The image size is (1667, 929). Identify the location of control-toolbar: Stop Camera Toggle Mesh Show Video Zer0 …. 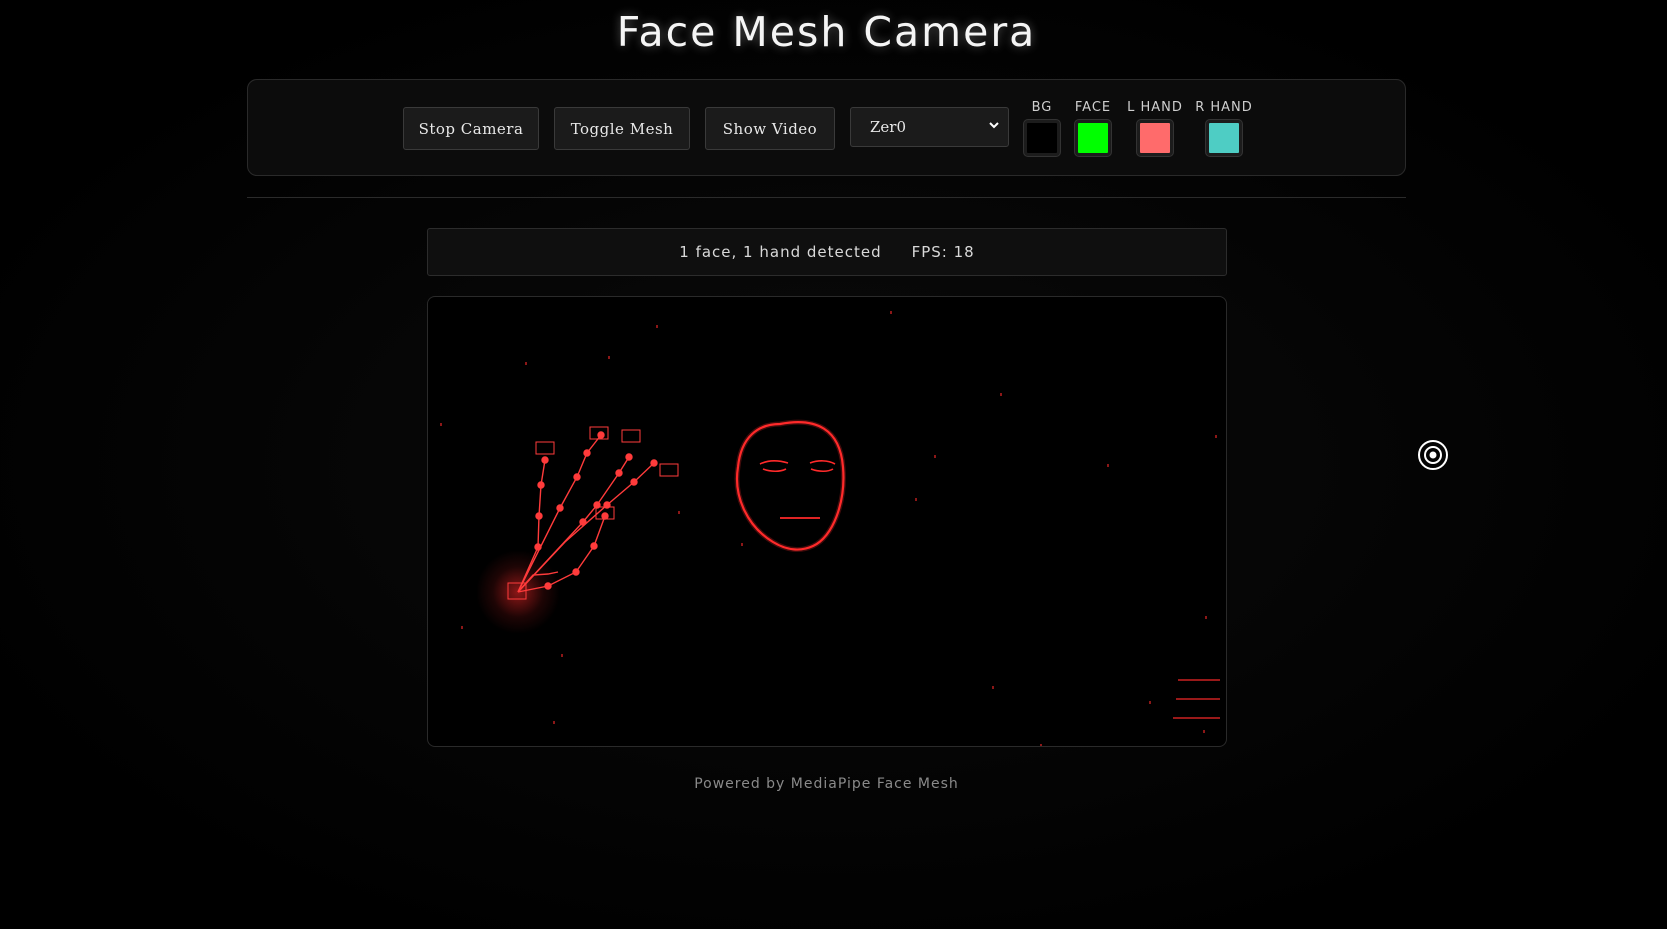
(826, 127).